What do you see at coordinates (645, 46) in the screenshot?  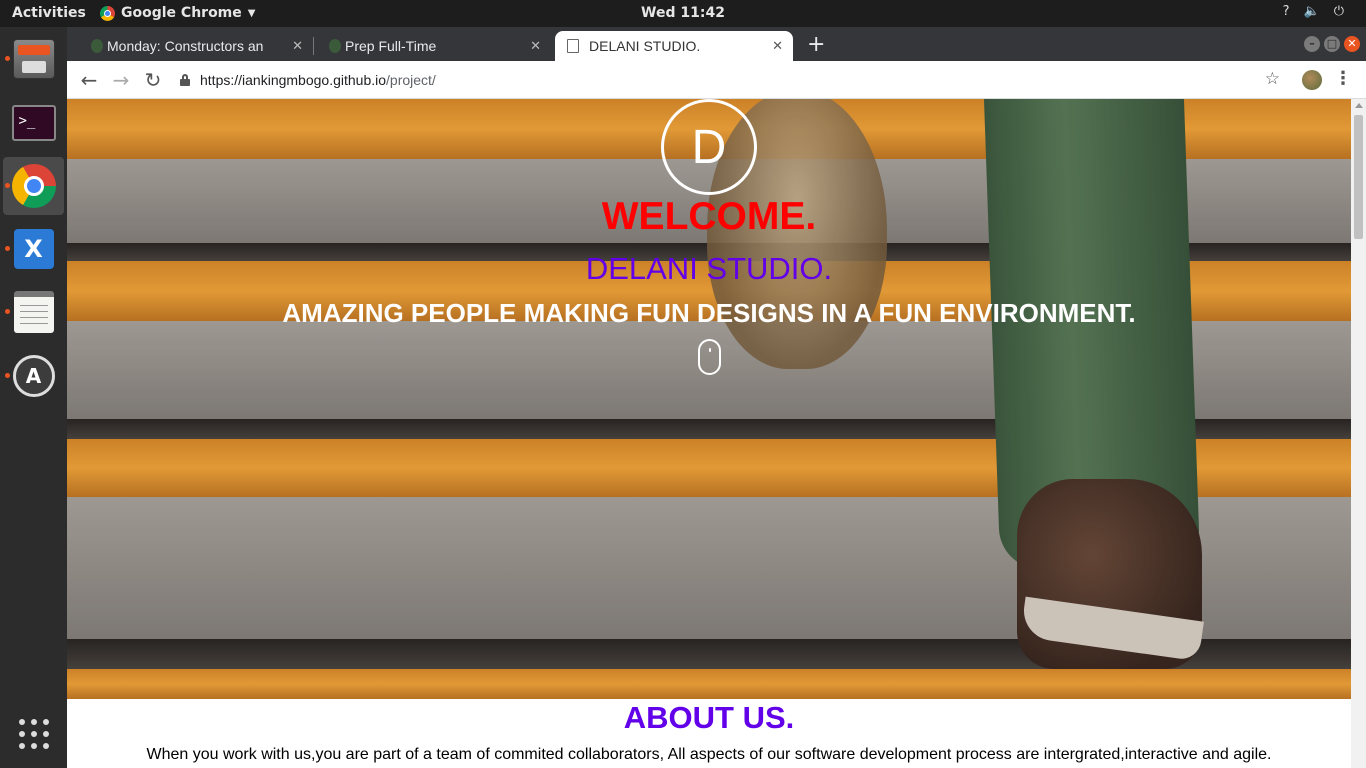 I see `tab-title: DELANI STUDIO.` at bounding box center [645, 46].